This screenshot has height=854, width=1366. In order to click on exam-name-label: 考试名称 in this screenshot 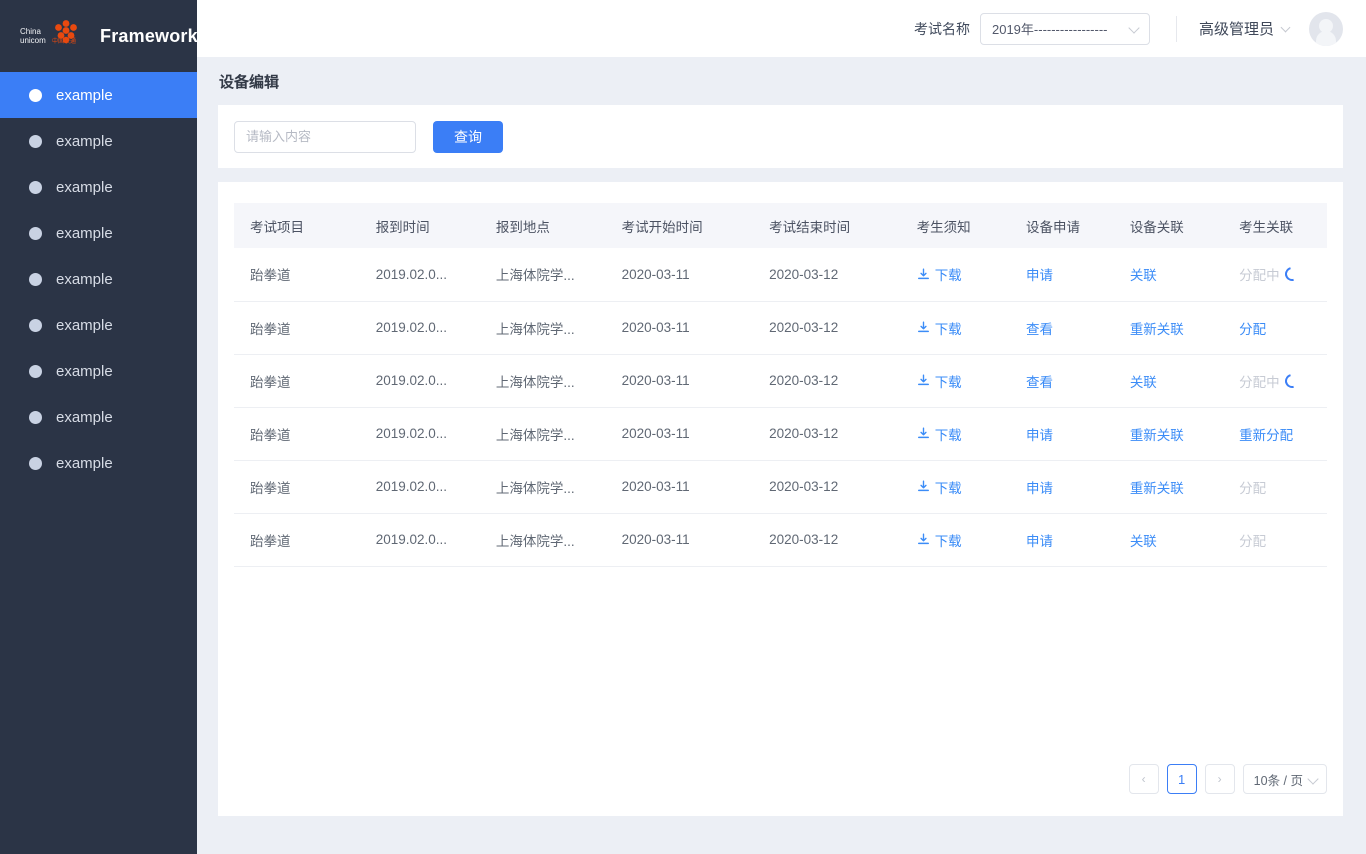, I will do `click(941, 28)`.